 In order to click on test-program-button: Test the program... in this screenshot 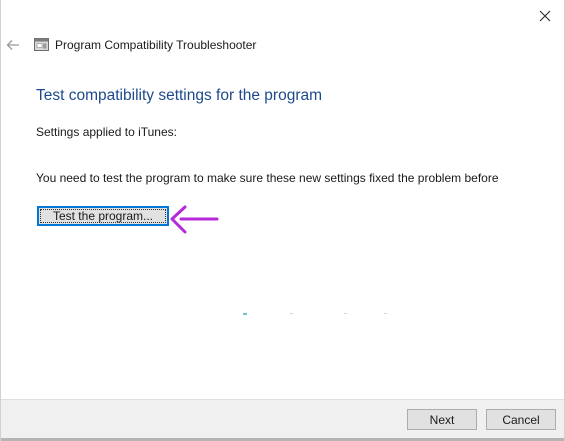, I will do `click(103, 216)`.